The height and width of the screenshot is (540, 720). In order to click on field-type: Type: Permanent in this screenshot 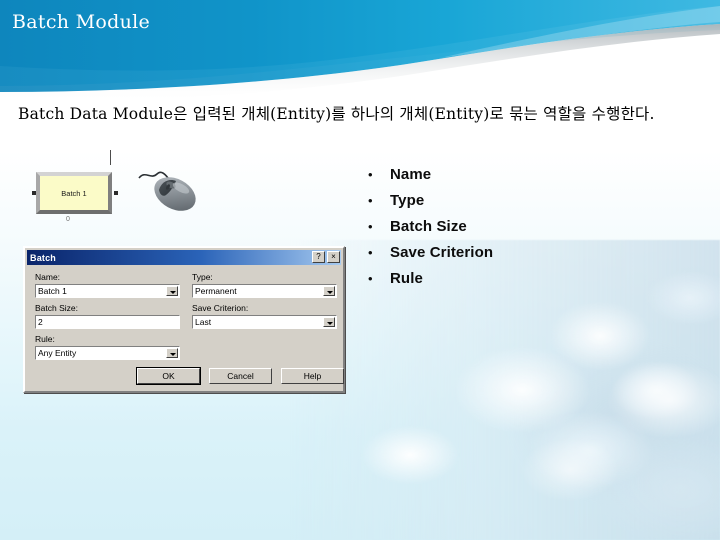, I will do `click(264, 285)`.